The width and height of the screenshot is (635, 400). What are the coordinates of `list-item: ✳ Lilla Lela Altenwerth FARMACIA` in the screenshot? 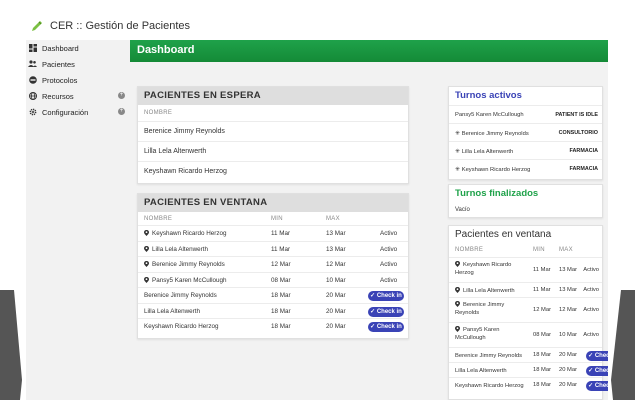 It's located at (525, 150).